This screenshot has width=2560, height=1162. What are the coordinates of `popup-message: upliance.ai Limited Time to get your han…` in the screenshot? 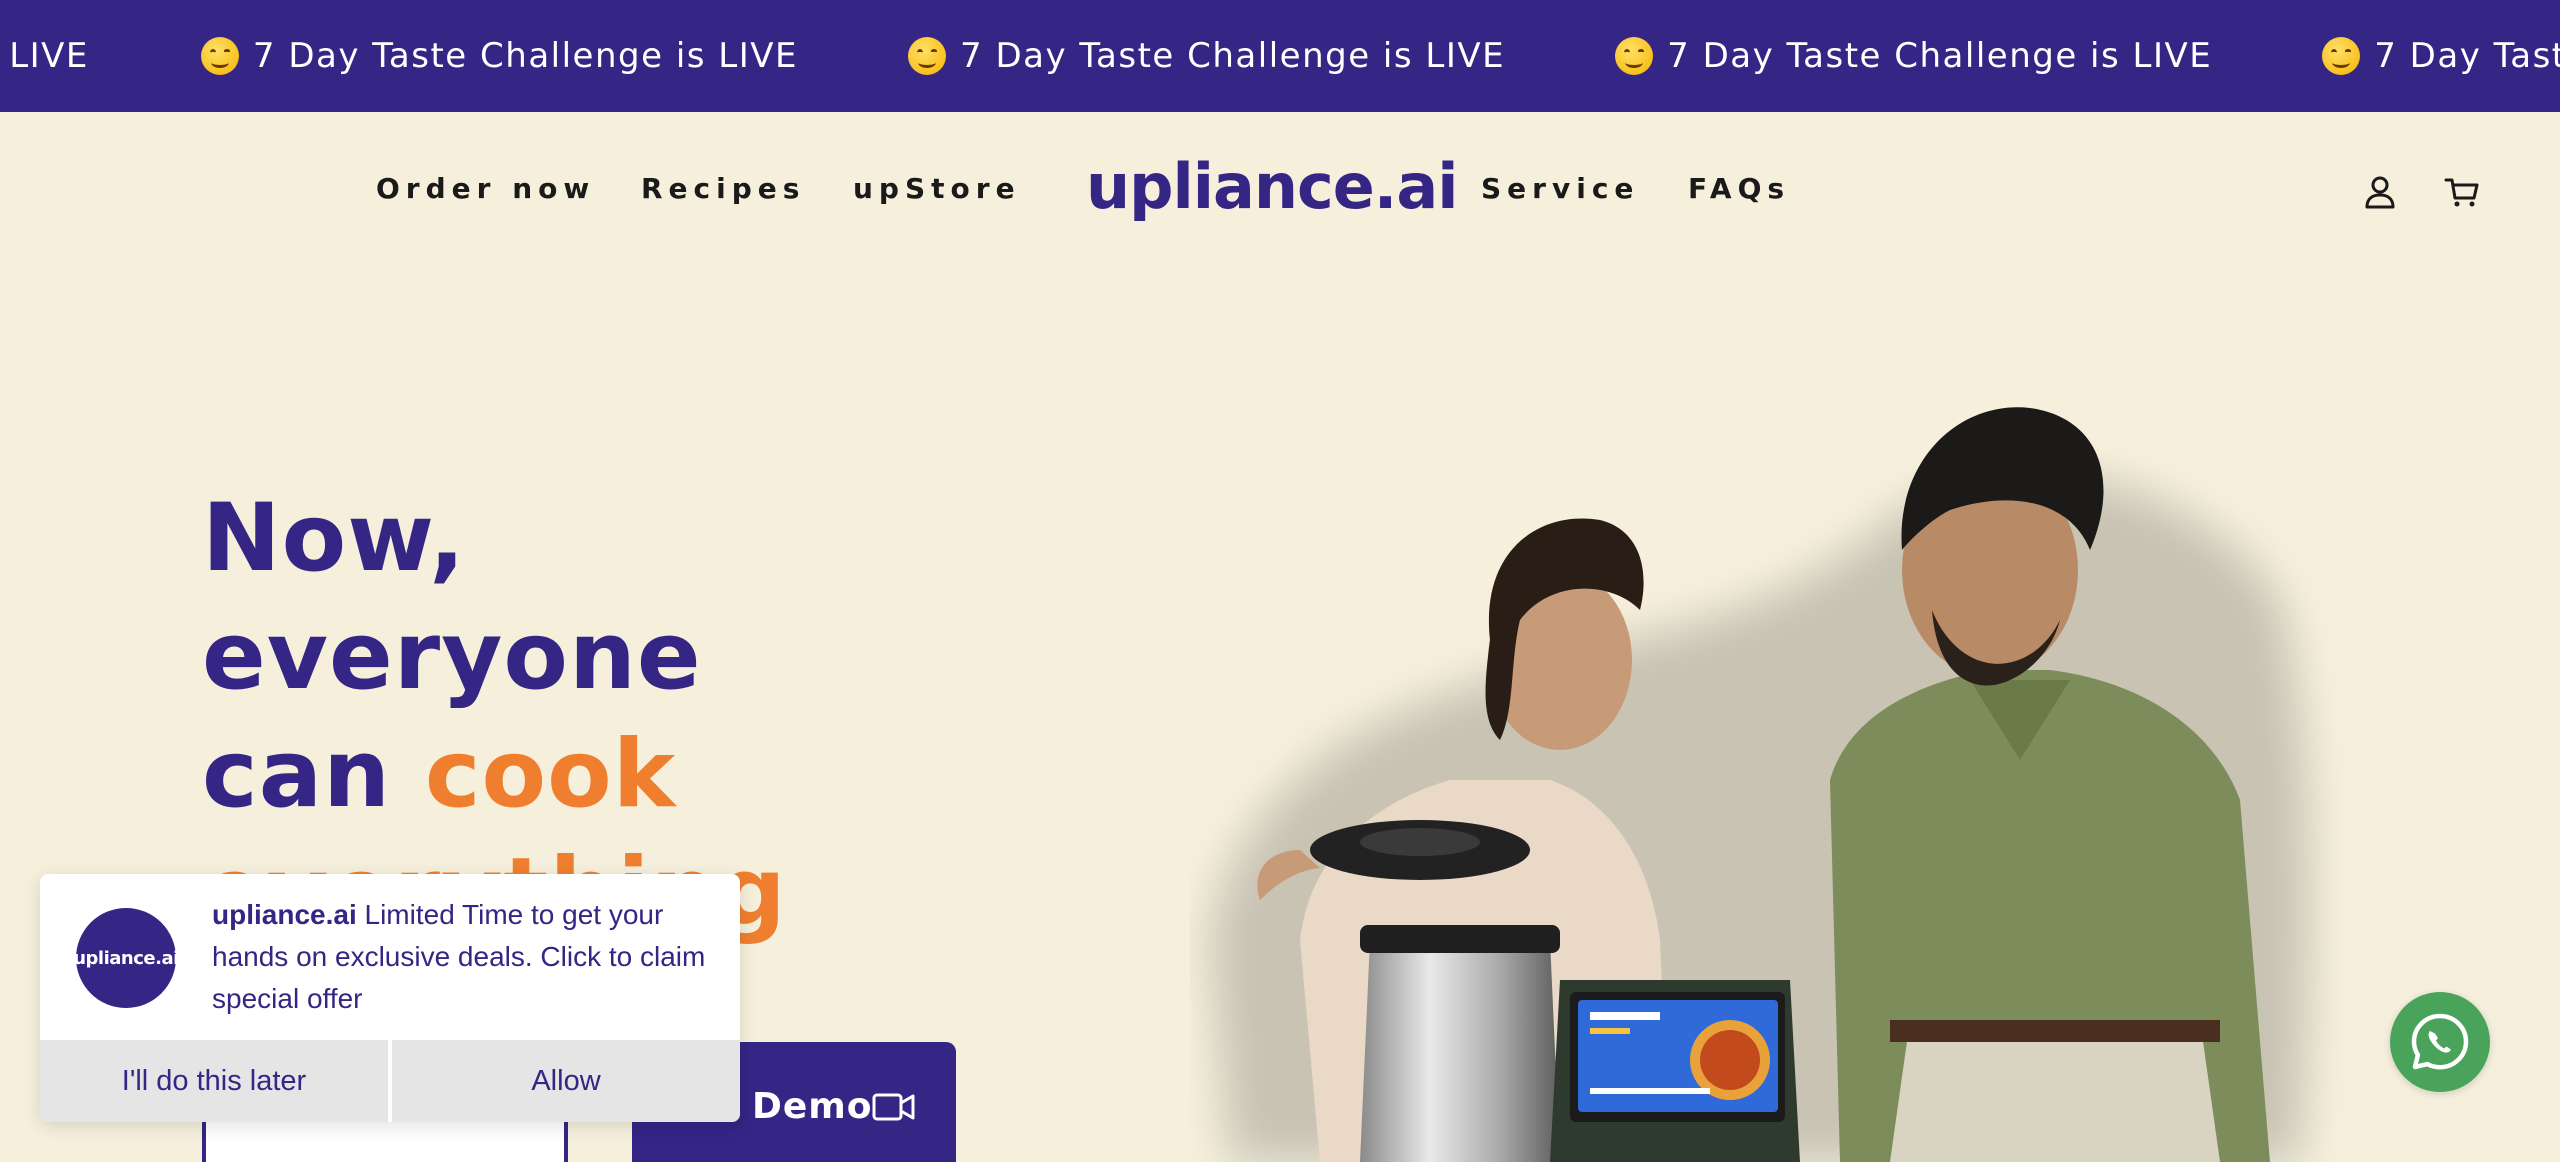 It's located at (462, 957).